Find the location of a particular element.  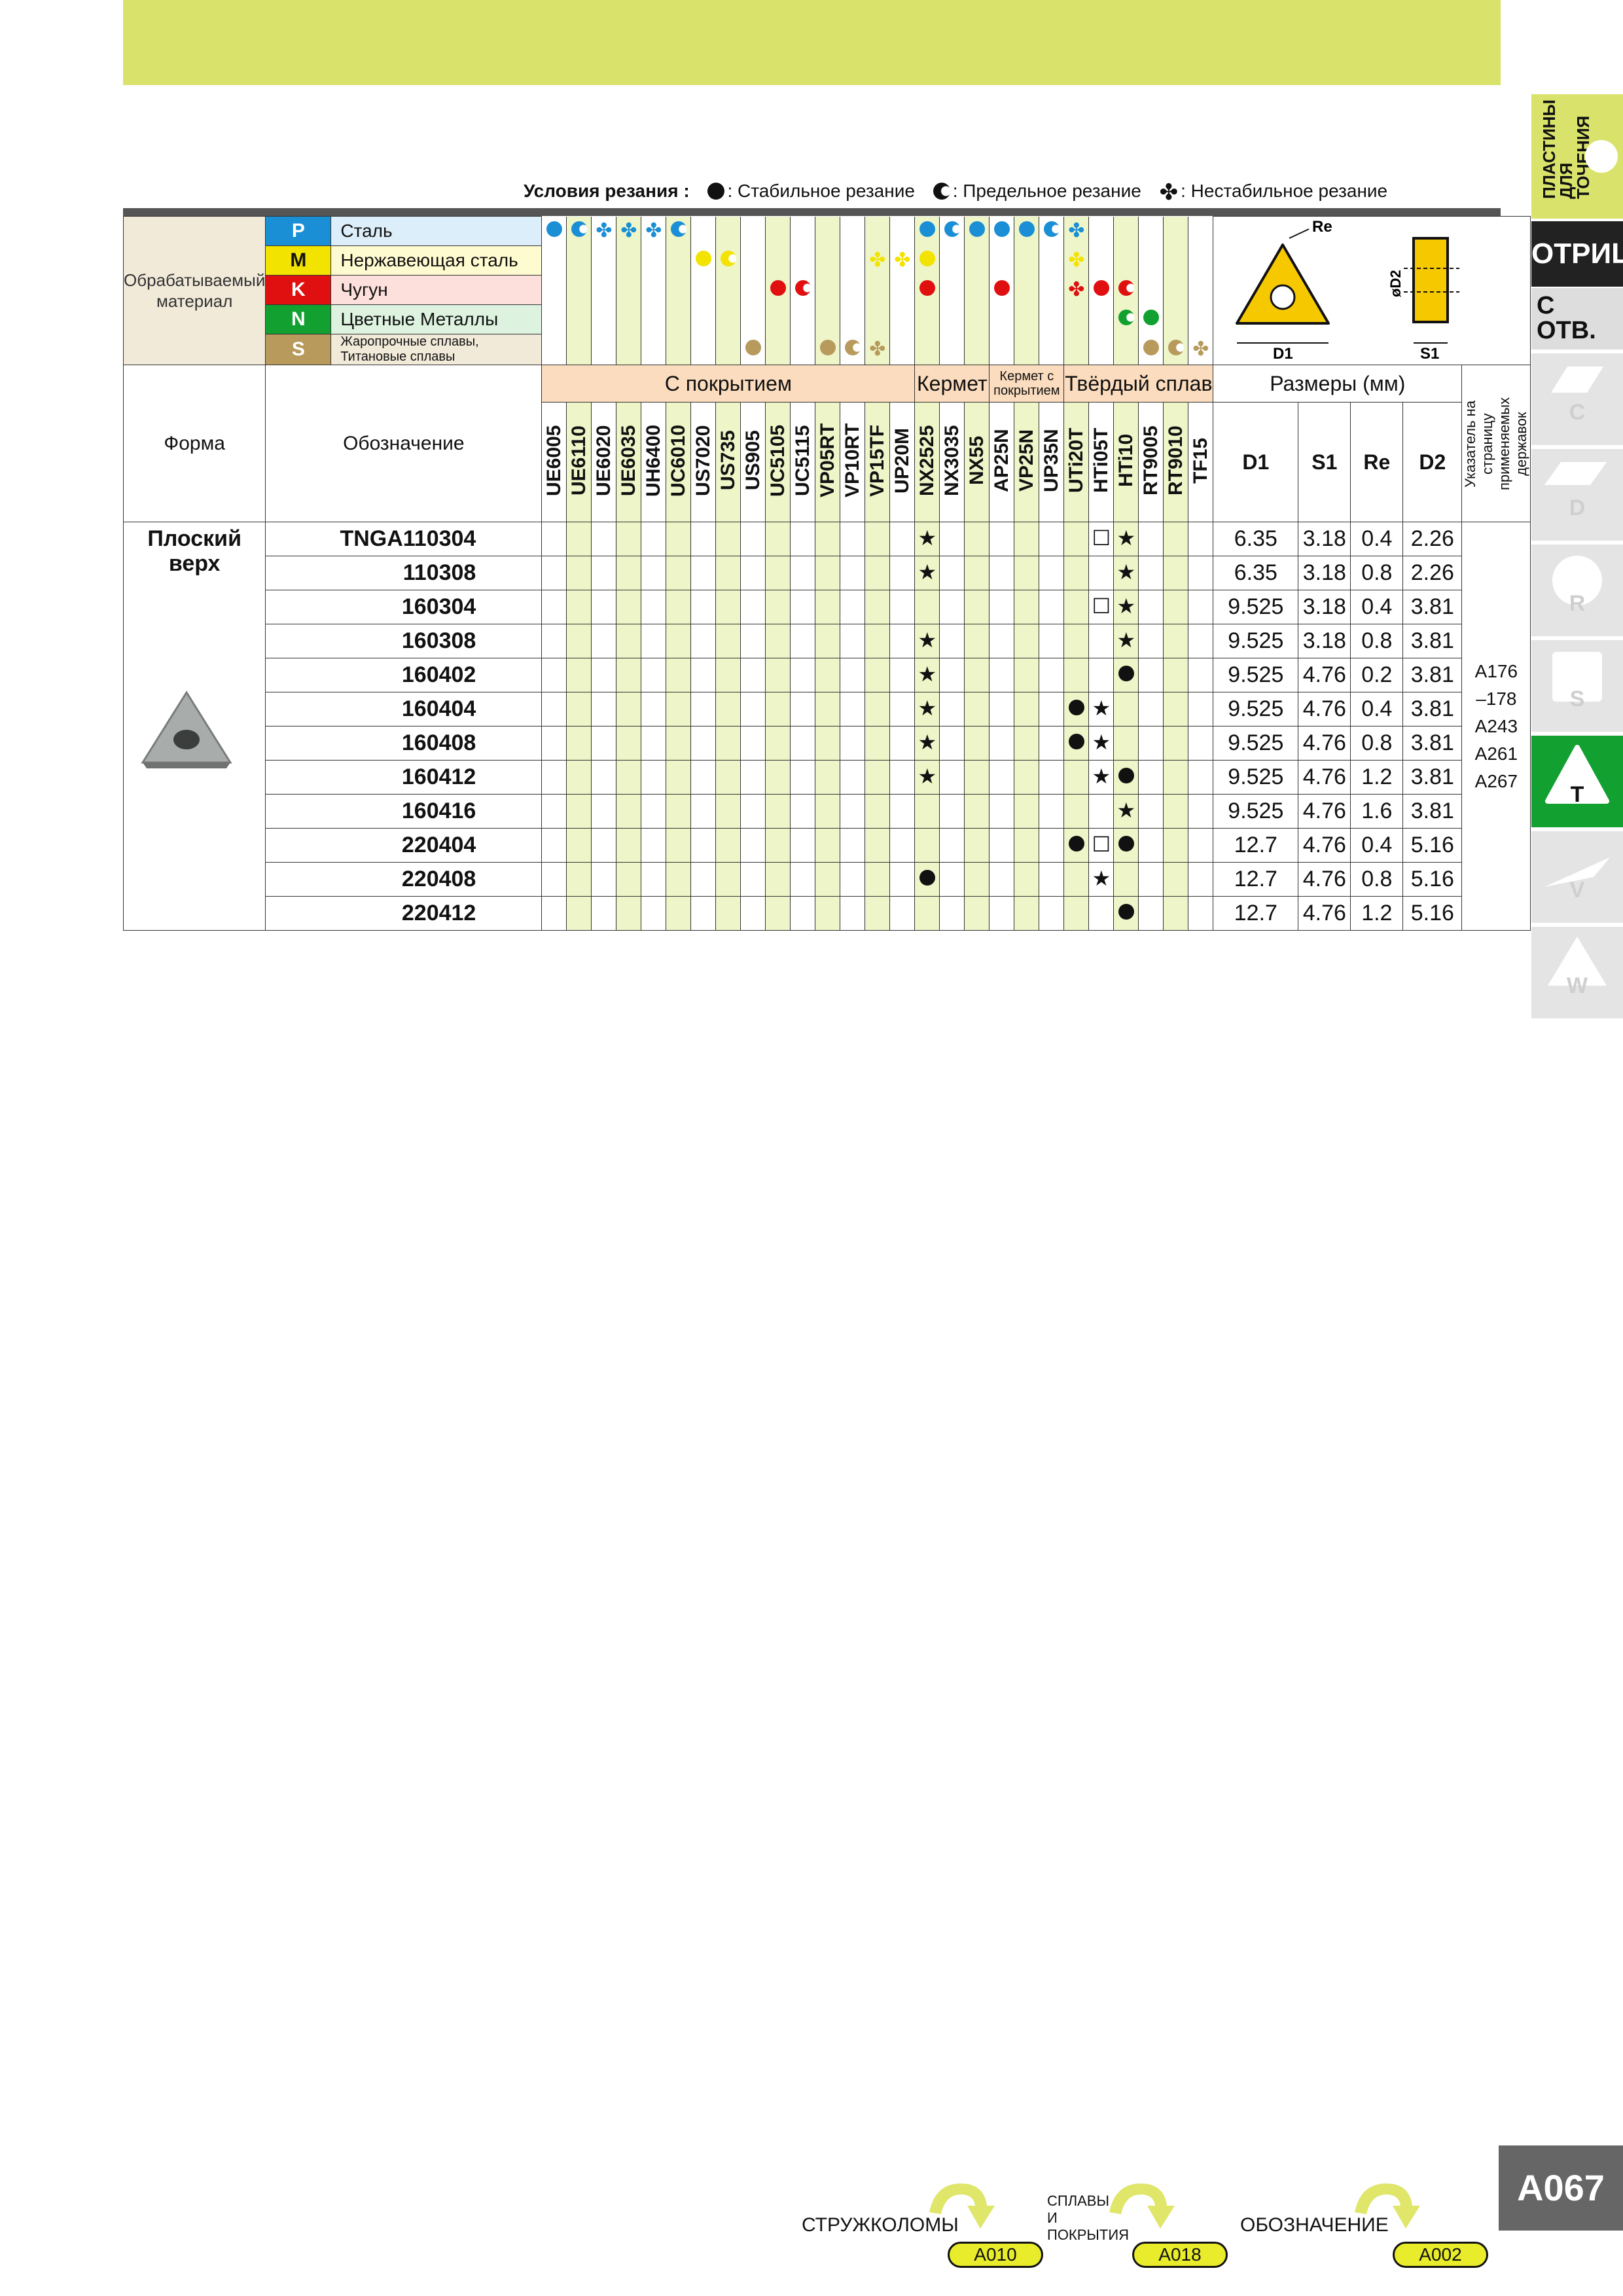

d2-cell: 2.26 is located at coordinates (1432, 573).